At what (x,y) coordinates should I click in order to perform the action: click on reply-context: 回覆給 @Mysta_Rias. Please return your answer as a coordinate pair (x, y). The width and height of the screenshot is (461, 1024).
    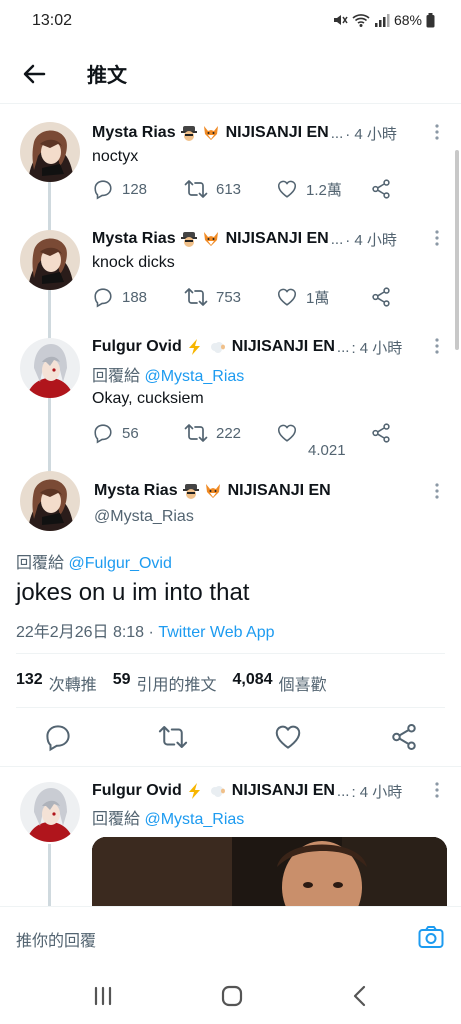
    Looking at the image, I should click on (168, 374).